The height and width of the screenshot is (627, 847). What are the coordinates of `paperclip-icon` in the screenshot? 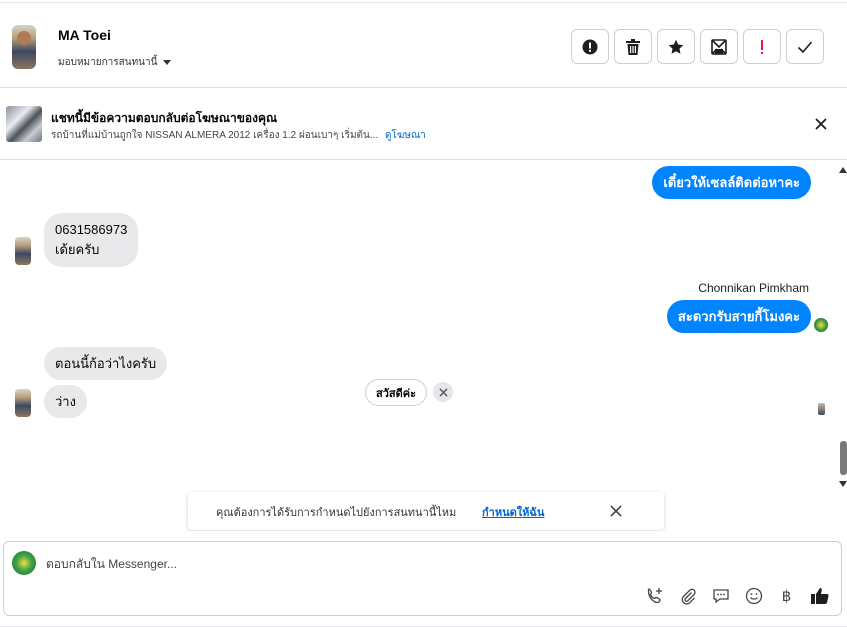 It's located at (687, 596).